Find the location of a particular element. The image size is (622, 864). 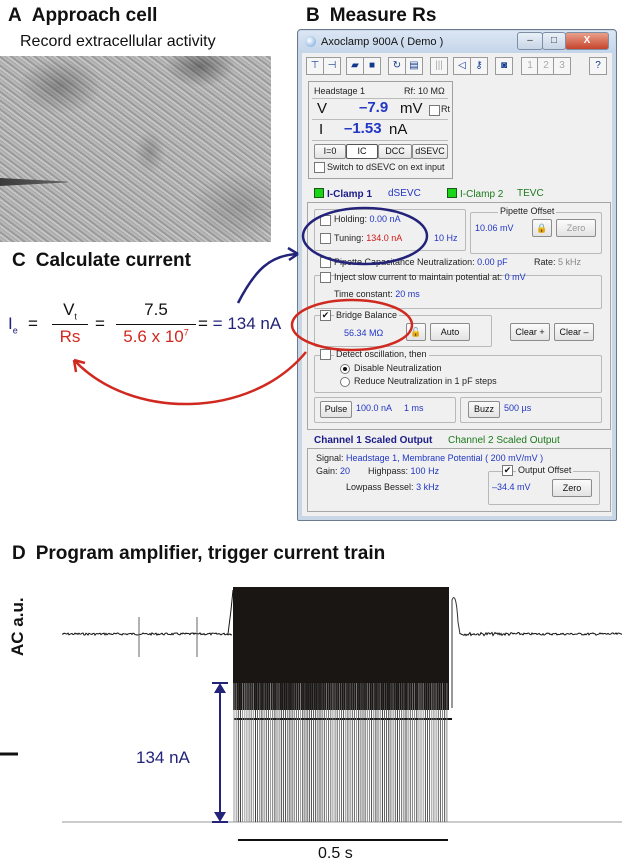

divider is located at coordinates (380, 140).